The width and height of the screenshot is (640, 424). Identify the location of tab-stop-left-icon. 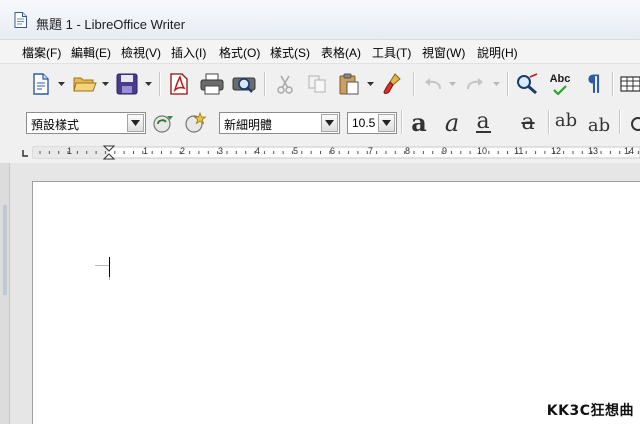
(25, 153).